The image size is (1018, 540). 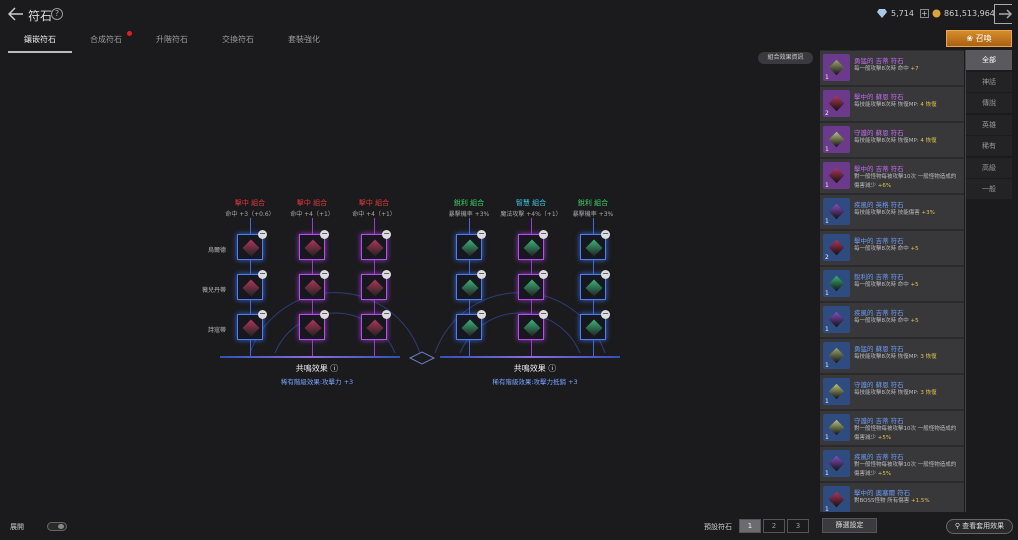 What do you see at coordinates (849, 525) in the screenshot?
I see `filter-settings-button: 篩選設定` at bounding box center [849, 525].